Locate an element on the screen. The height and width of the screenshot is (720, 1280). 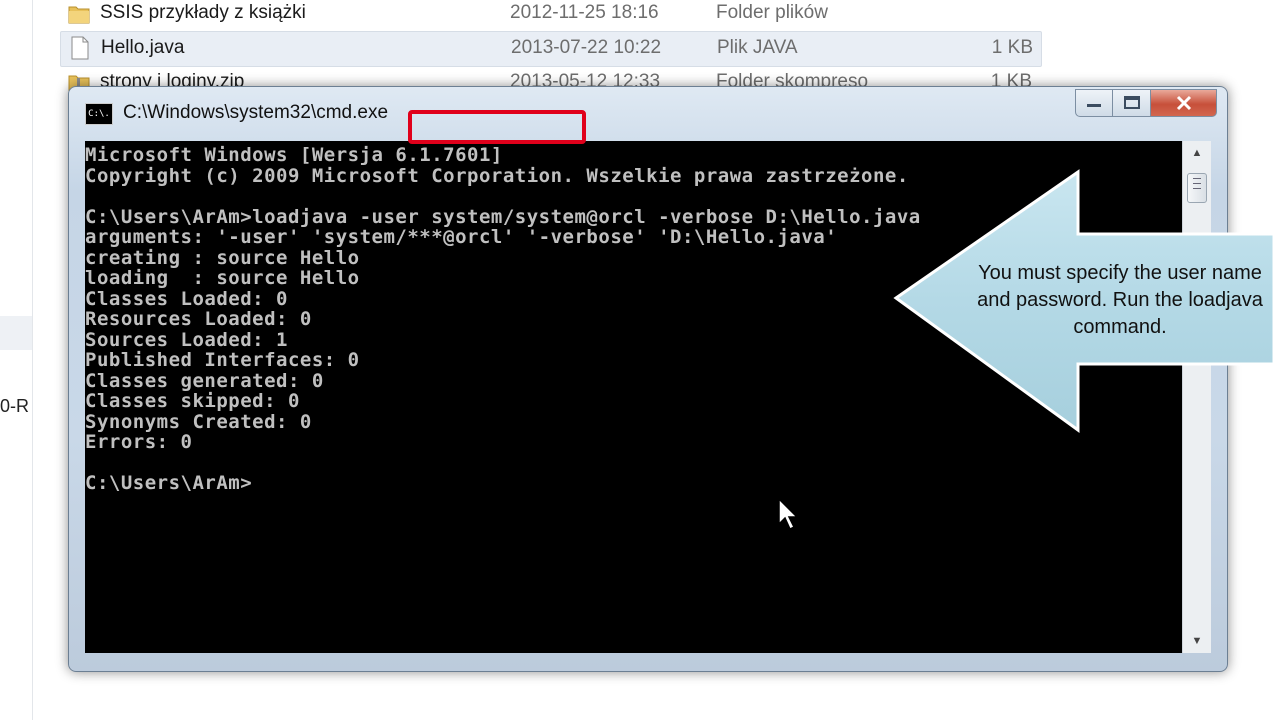
file-size: 1 KB is located at coordinates (1012, 47).